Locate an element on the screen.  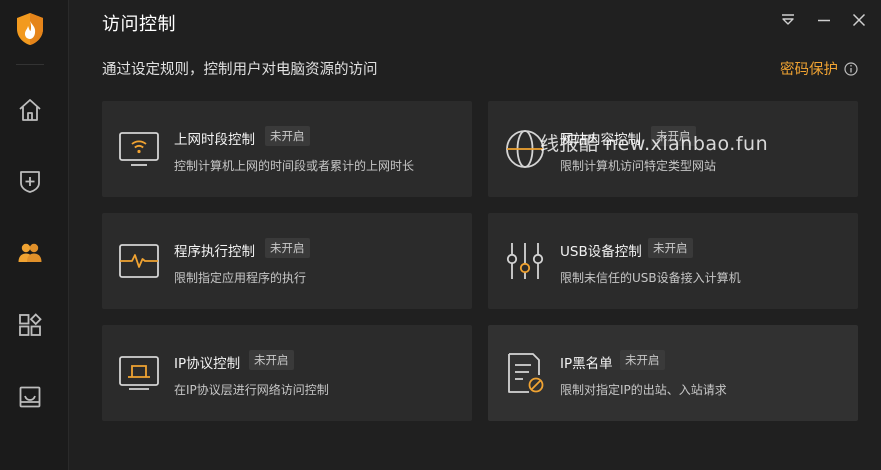
minimize-button is located at coordinates (824, 20).